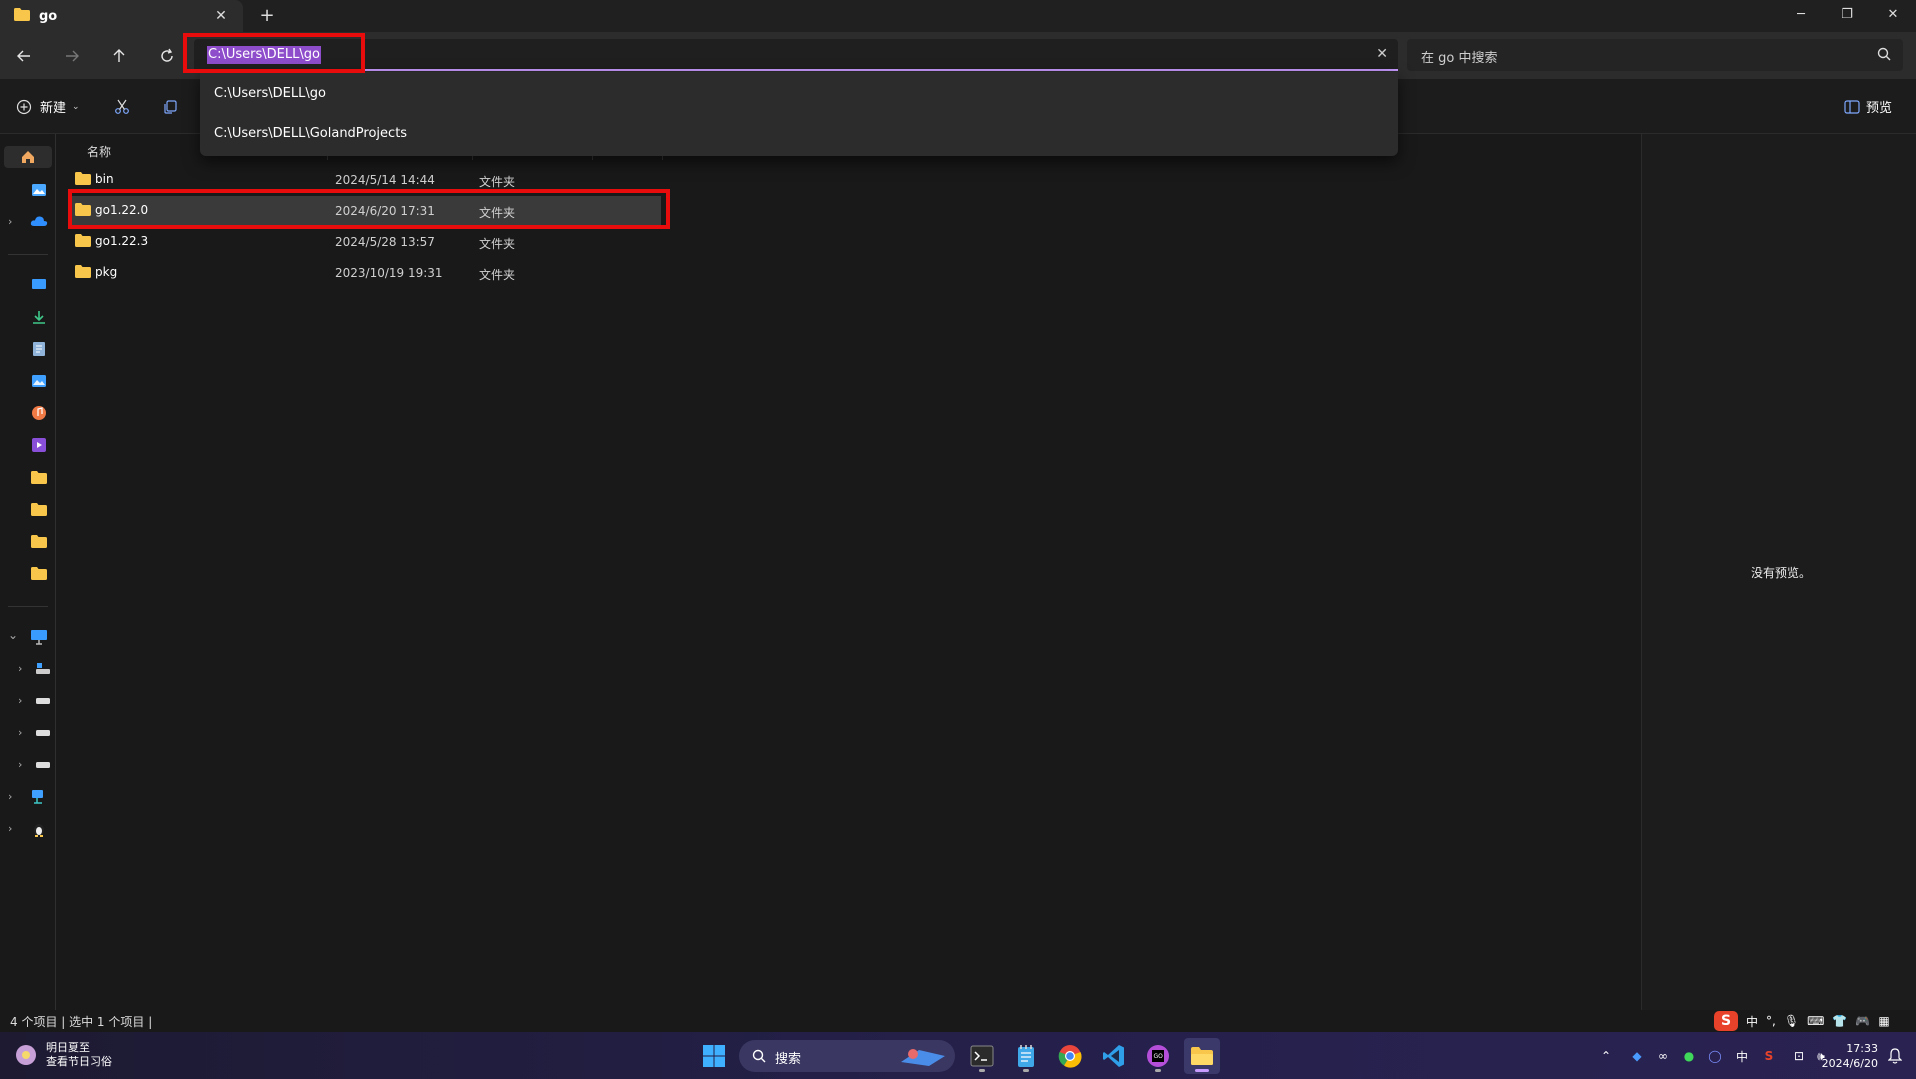 The height and width of the screenshot is (1079, 1916). I want to click on arrow-up-icon, so click(119, 55).